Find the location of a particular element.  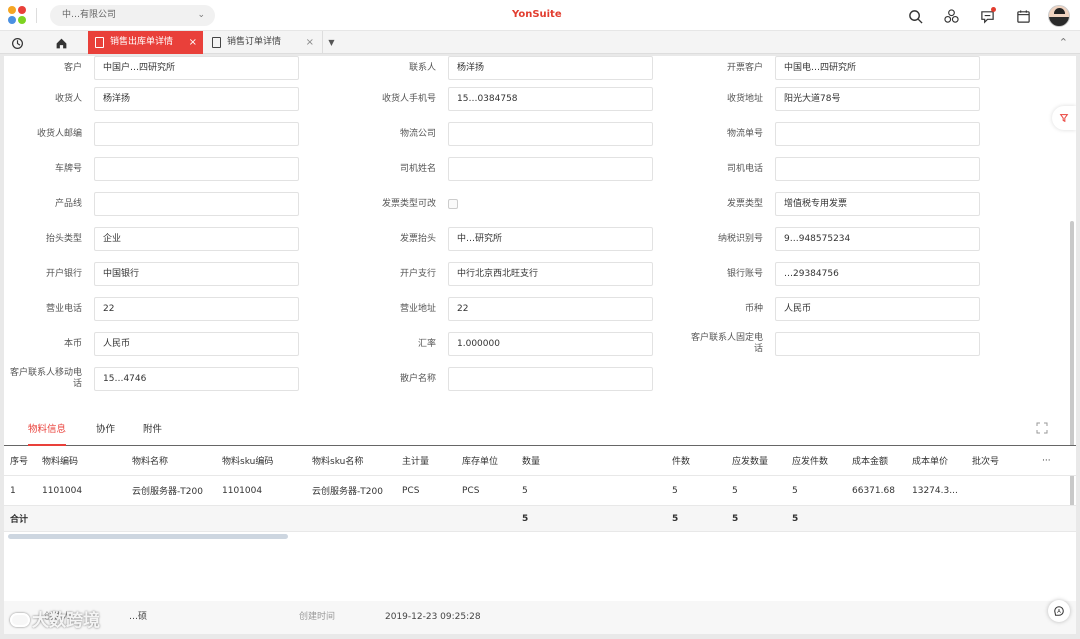

column-header: 物料编码 is located at coordinates (60, 460).